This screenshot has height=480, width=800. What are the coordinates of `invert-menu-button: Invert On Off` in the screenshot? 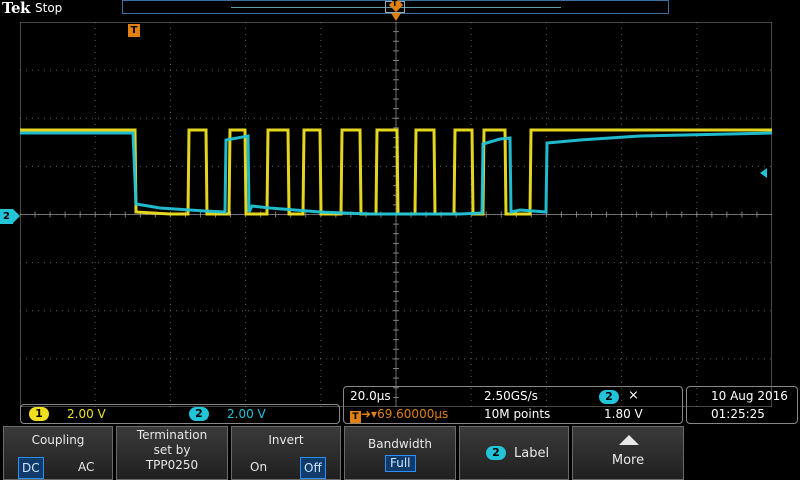 It's located at (286, 453).